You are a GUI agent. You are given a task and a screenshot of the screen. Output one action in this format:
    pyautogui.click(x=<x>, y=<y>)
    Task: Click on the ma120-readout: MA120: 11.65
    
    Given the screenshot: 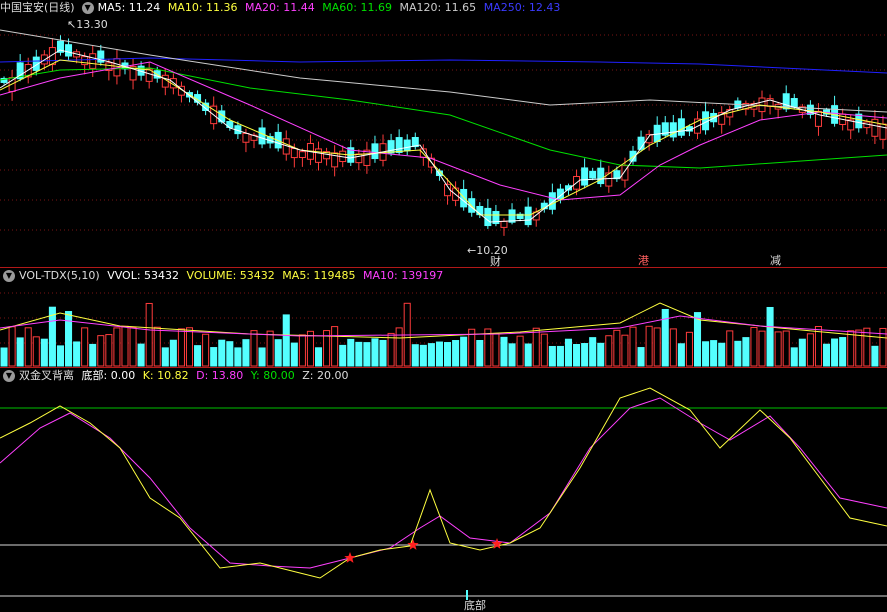 What is the action you would take?
    pyautogui.click(x=438, y=7)
    